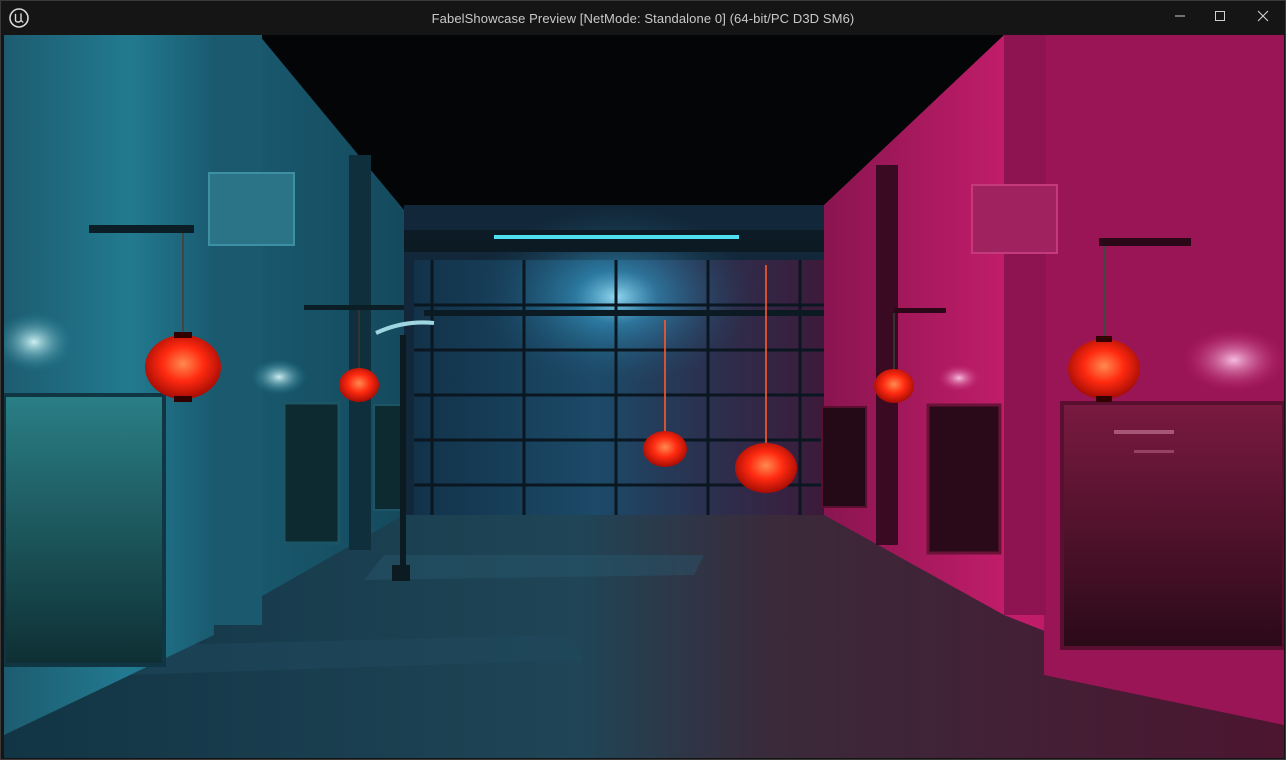  I want to click on maximize-button, so click(1220, 16).